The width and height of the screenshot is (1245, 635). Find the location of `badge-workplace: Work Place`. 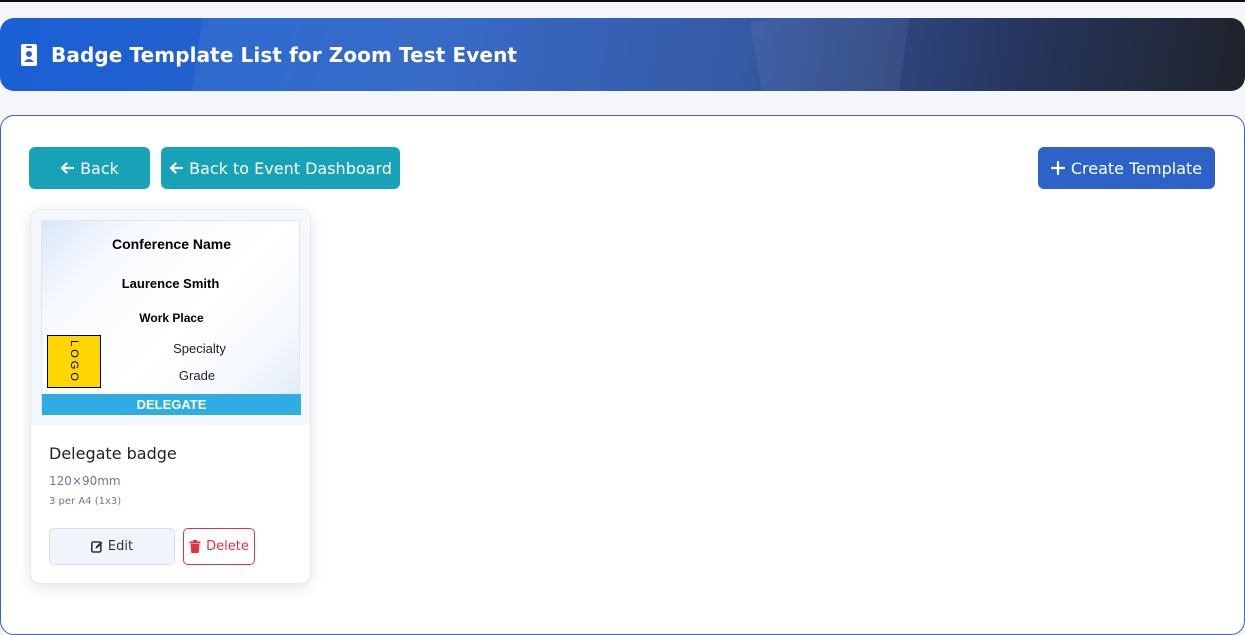

badge-workplace: Work Place is located at coordinates (171, 318).